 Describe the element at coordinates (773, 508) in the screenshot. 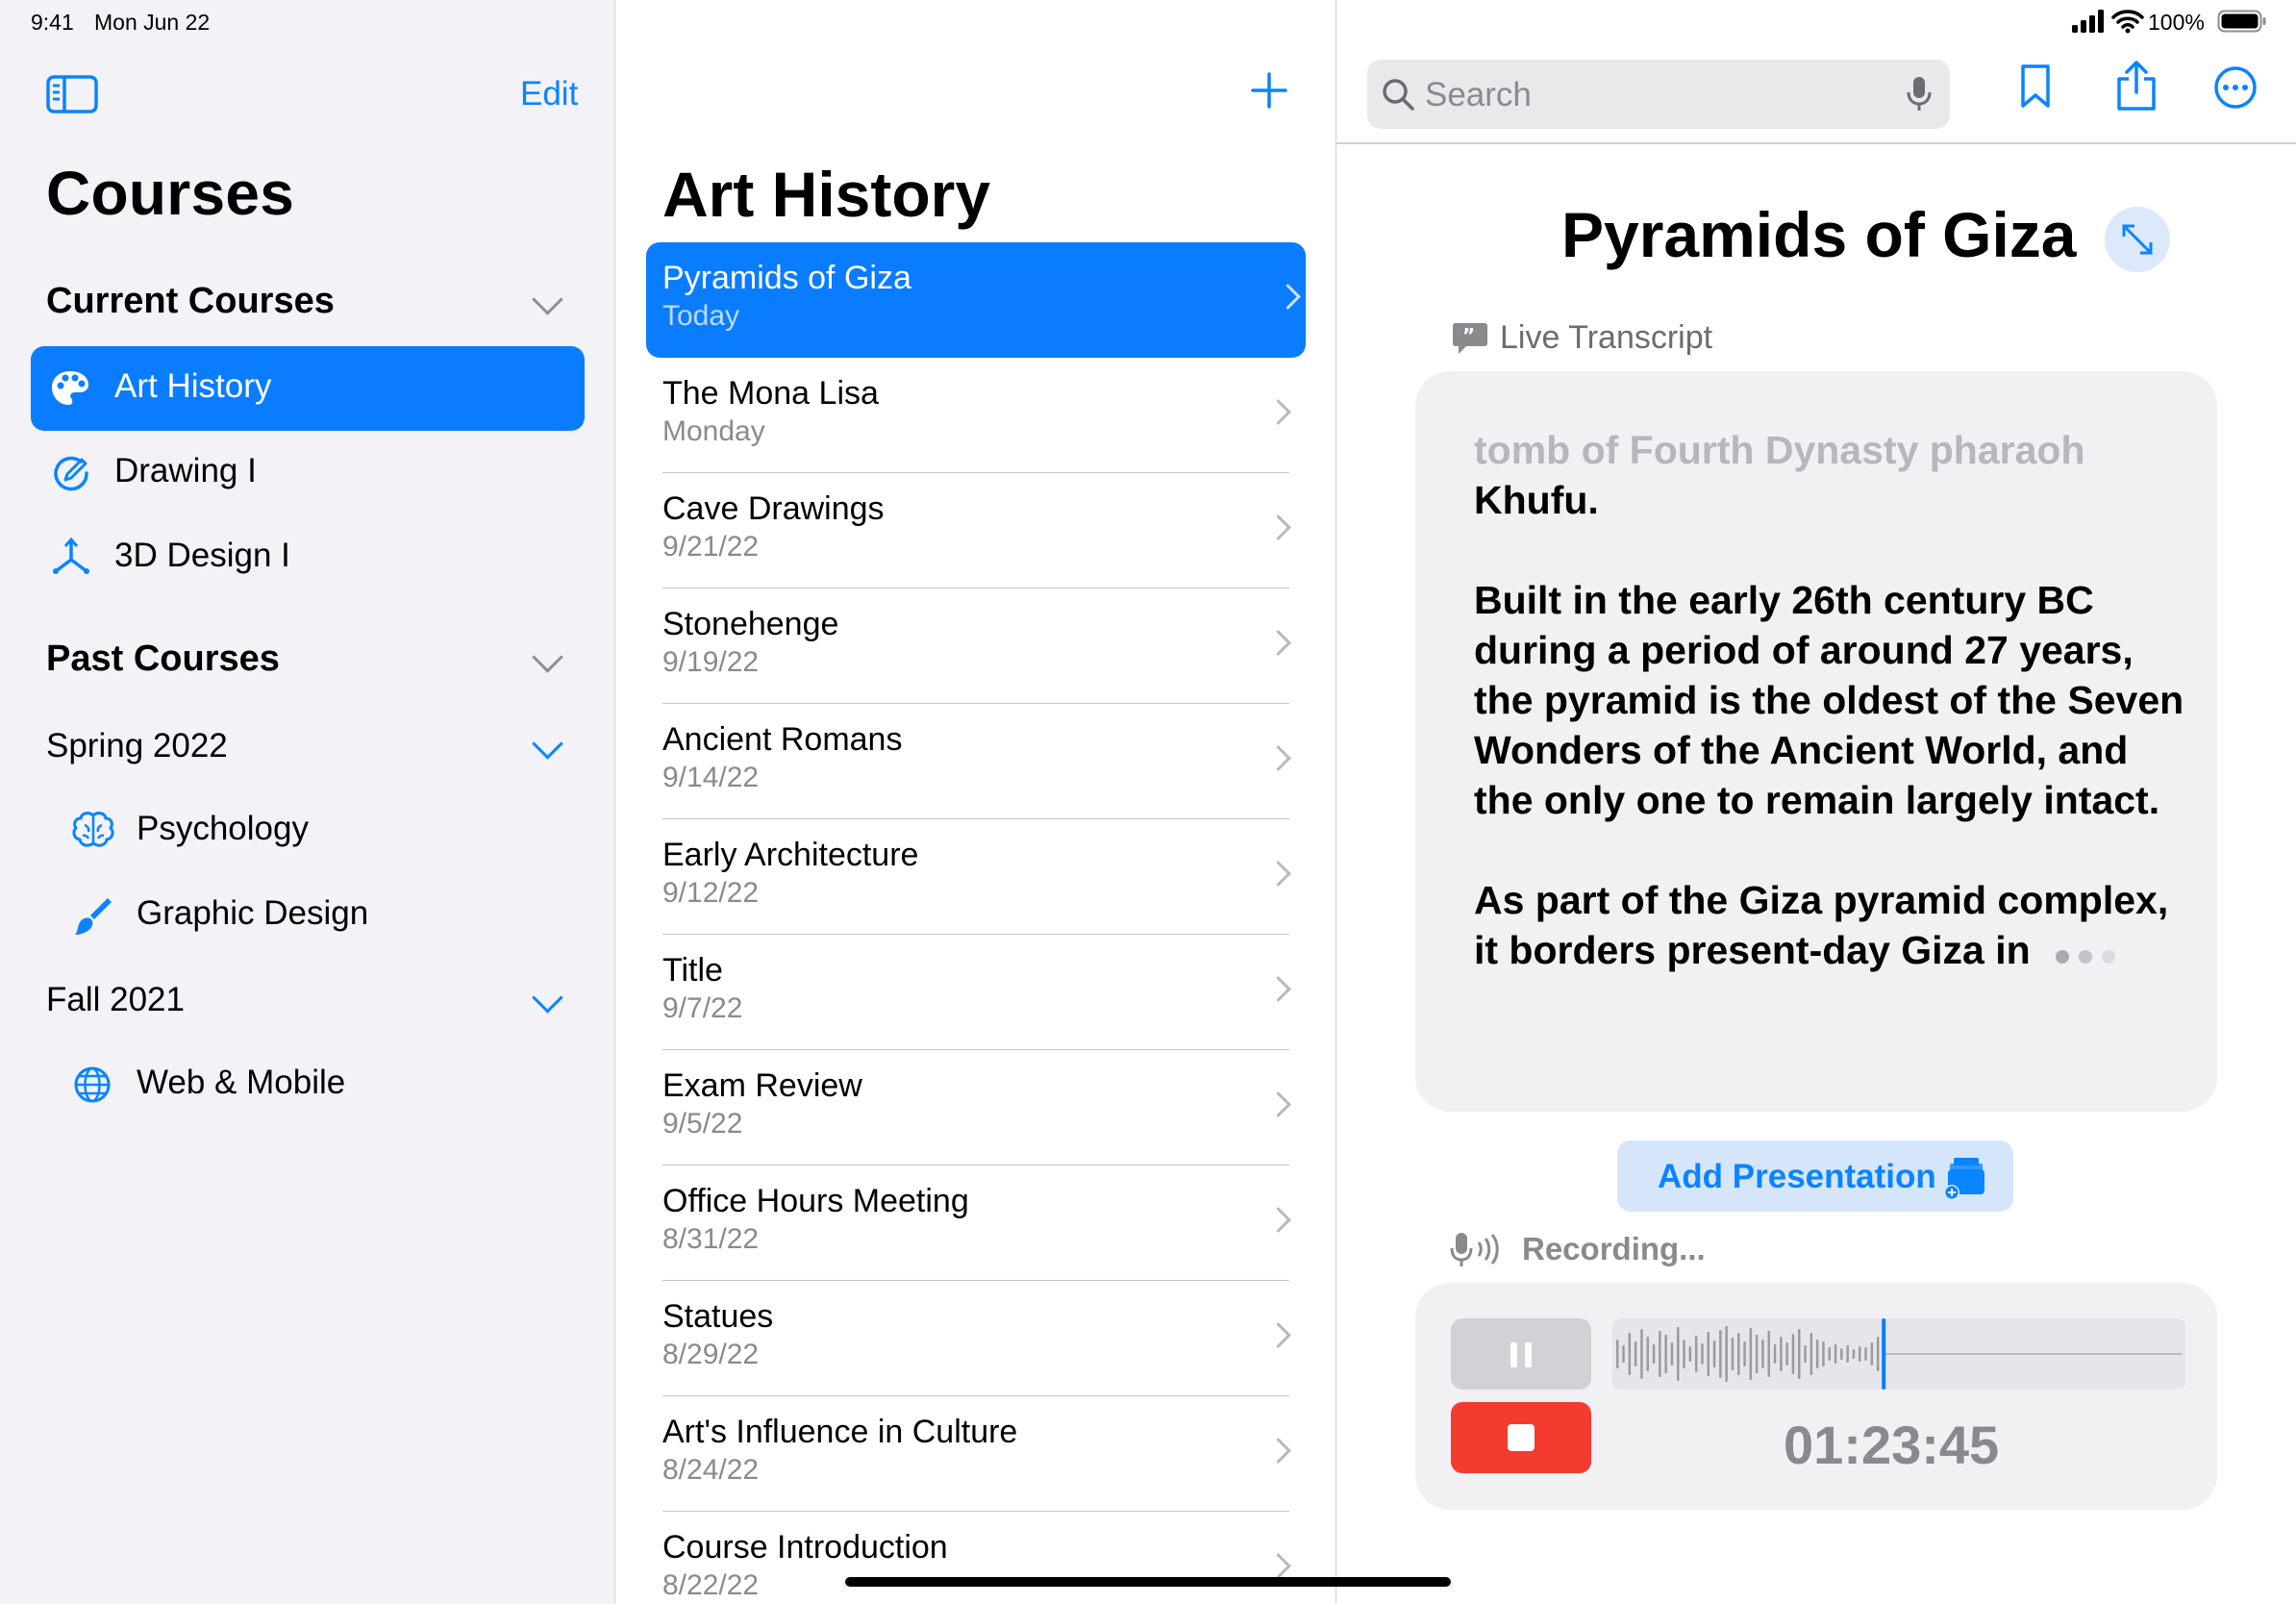

I see `list-item-title: Cave Drawings` at that location.